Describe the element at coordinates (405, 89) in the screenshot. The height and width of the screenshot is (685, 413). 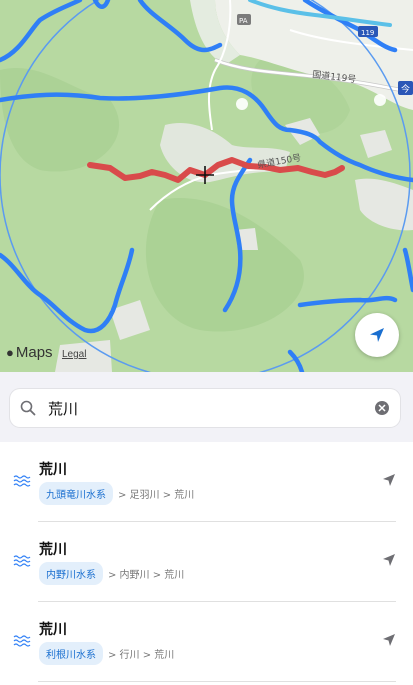
I see `edge-badge-label: 今` at that location.